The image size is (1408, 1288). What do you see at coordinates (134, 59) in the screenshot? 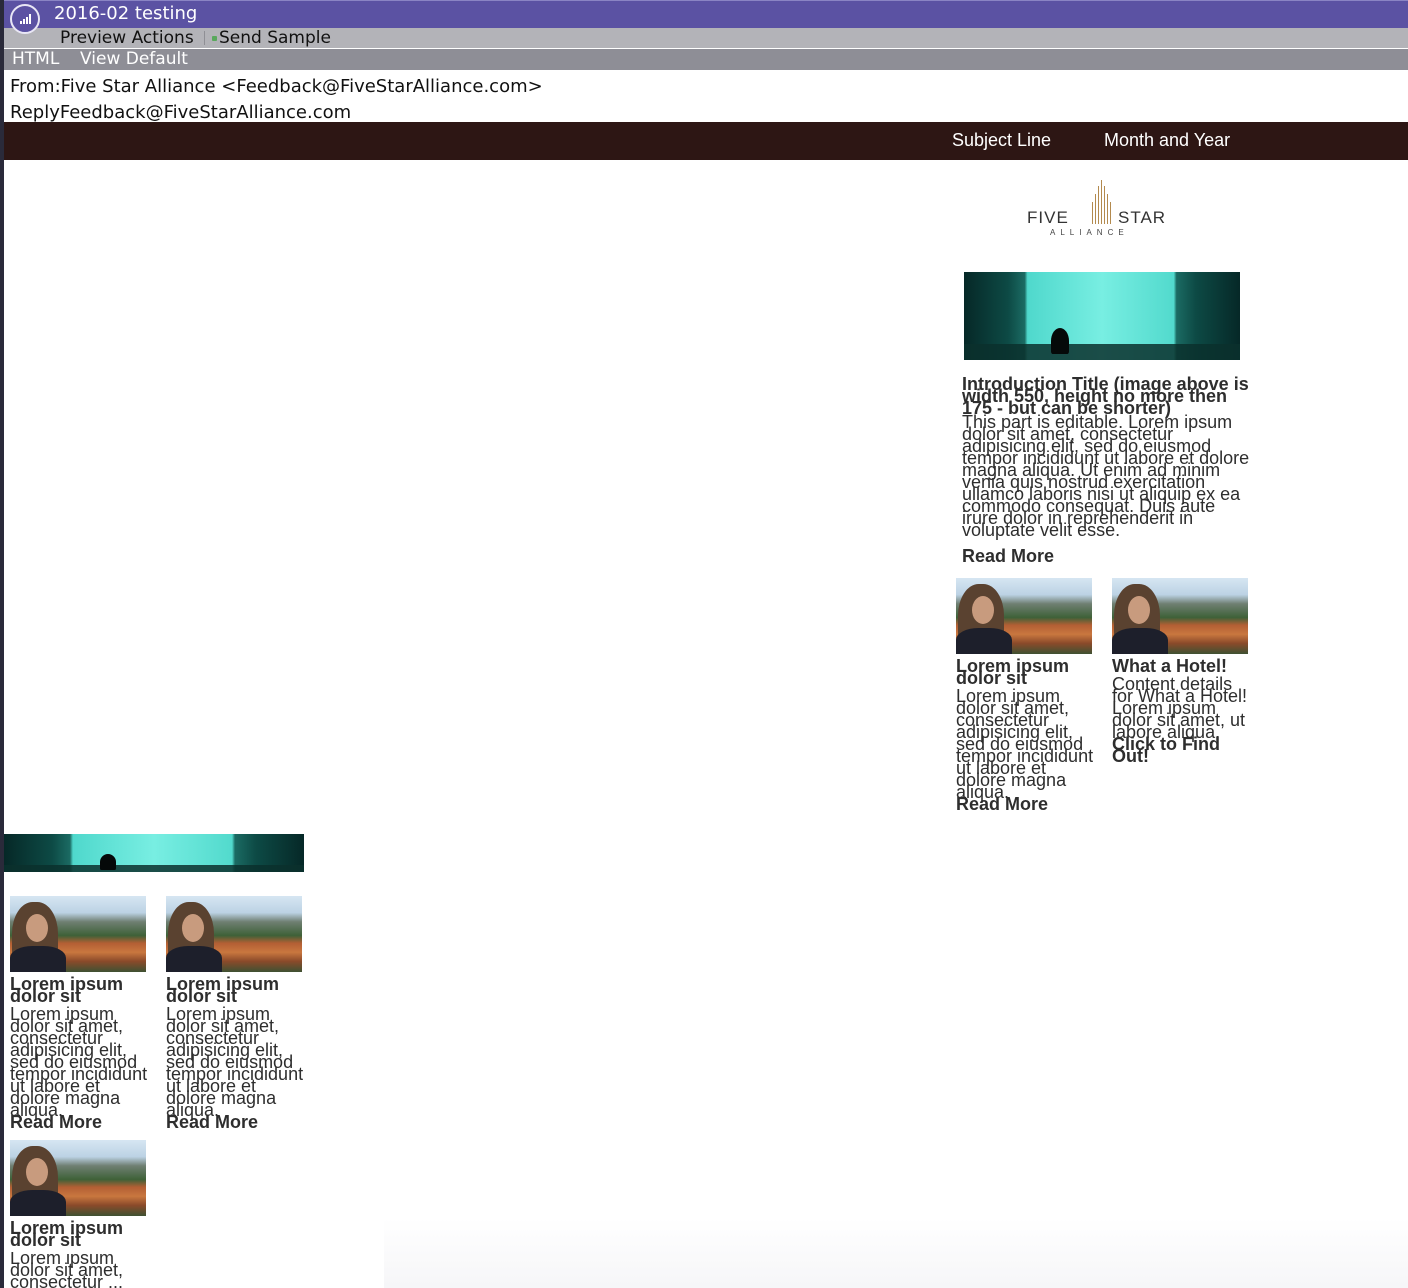
I see `view-default-menu: View Default` at bounding box center [134, 59].